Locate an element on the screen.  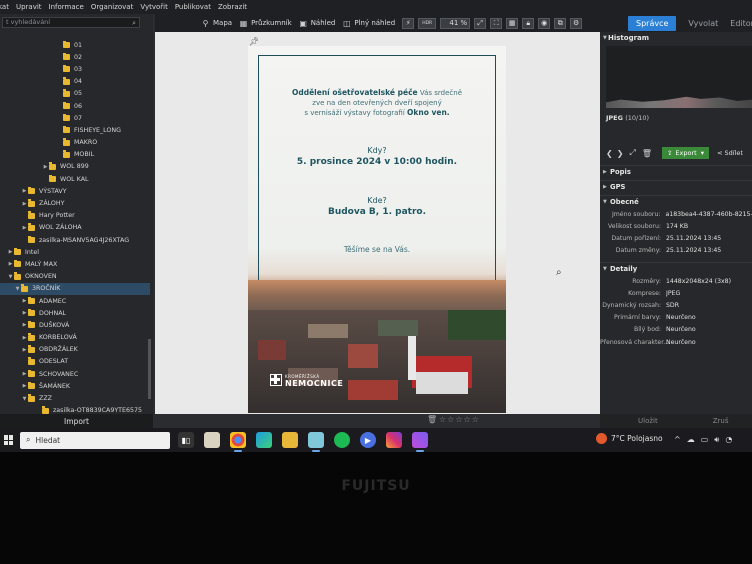
lock-icon: 🔒︎ is located at coordinates (528, 23).